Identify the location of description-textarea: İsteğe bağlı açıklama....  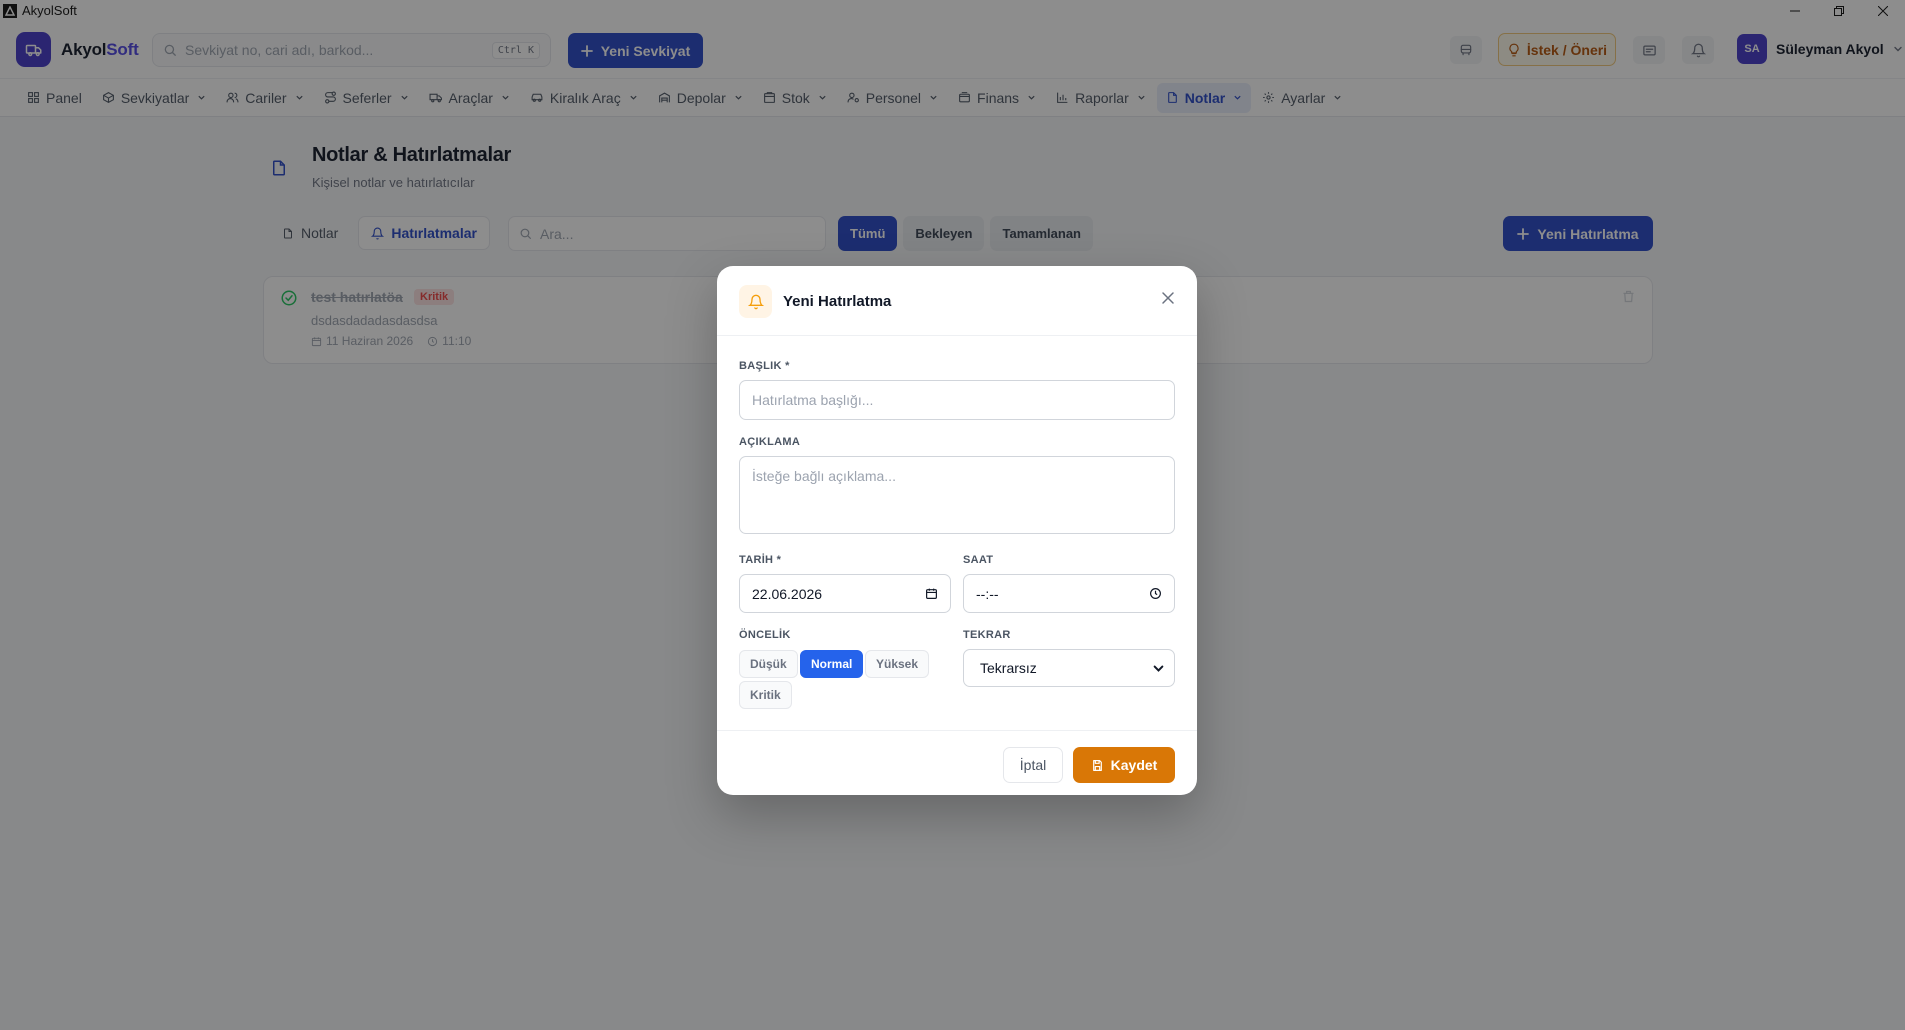
(957, 495).